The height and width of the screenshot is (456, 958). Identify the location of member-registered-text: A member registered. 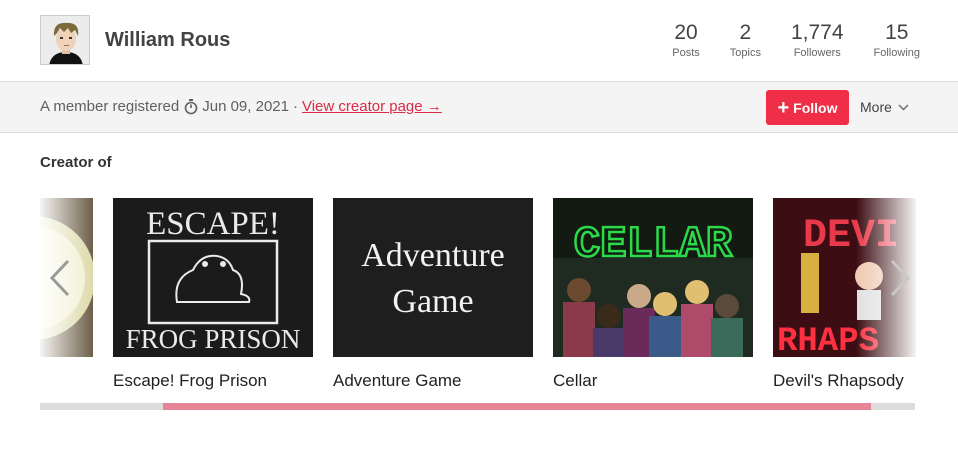
(110, 106).